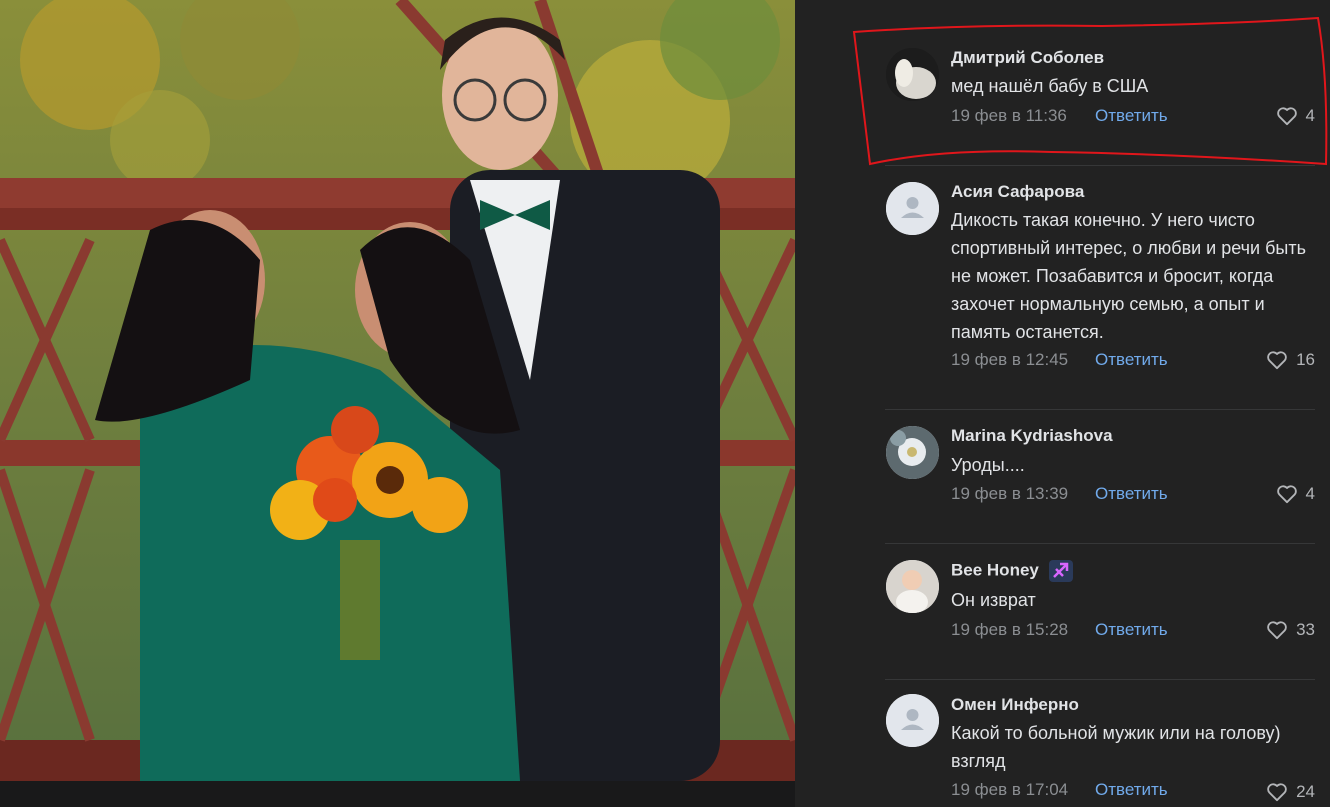 Image resolution: width=1330 pixels, height=807 pixels. I want to click on like-button: 4, so click(1295, 494).